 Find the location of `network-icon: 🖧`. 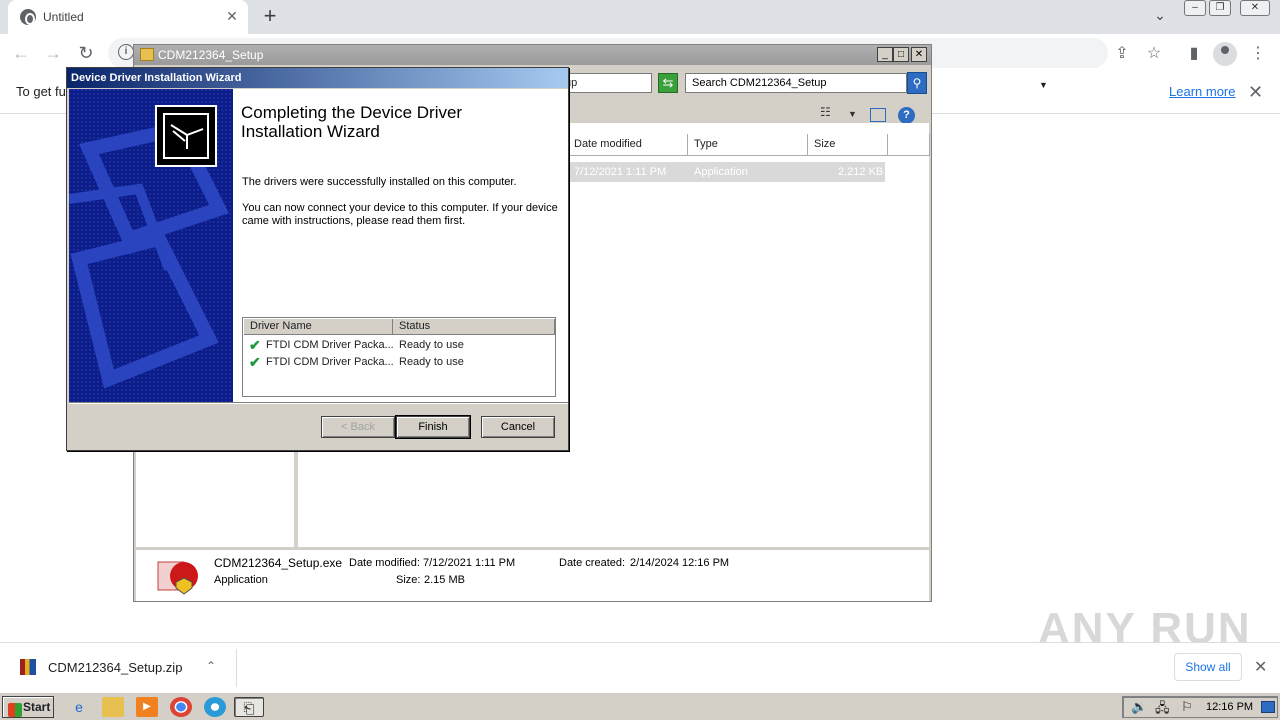

network-icon: 🖧 is located at coordinates (1162, 709).